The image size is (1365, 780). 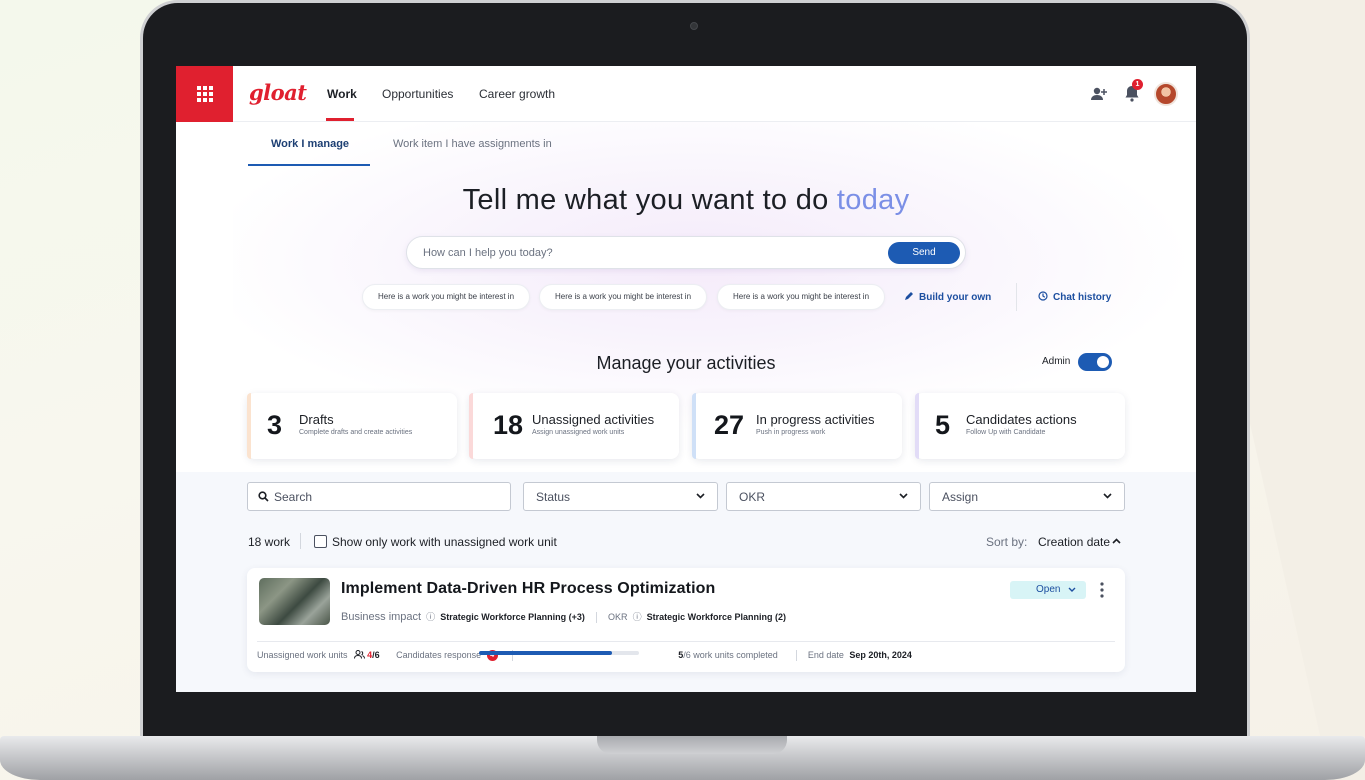 I want to click on business-impact-value: Strategic Workforce Planning (+3), so click(x=512, y=617).